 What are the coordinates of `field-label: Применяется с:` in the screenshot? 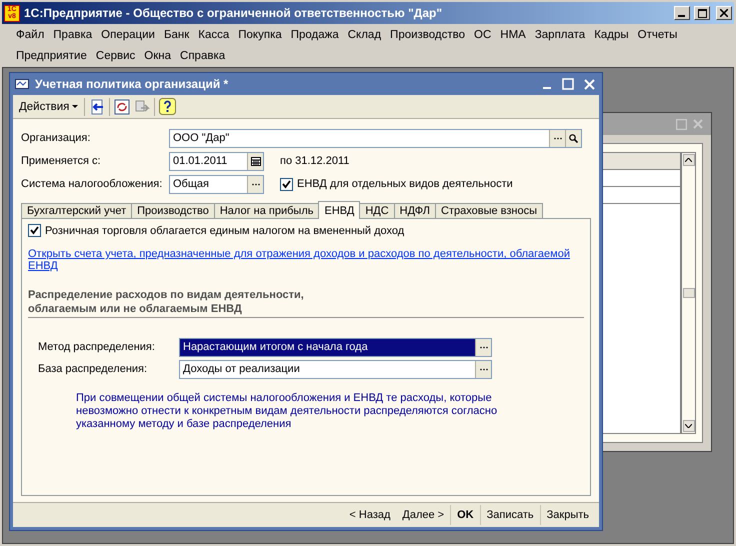 It's located at (61, 161).